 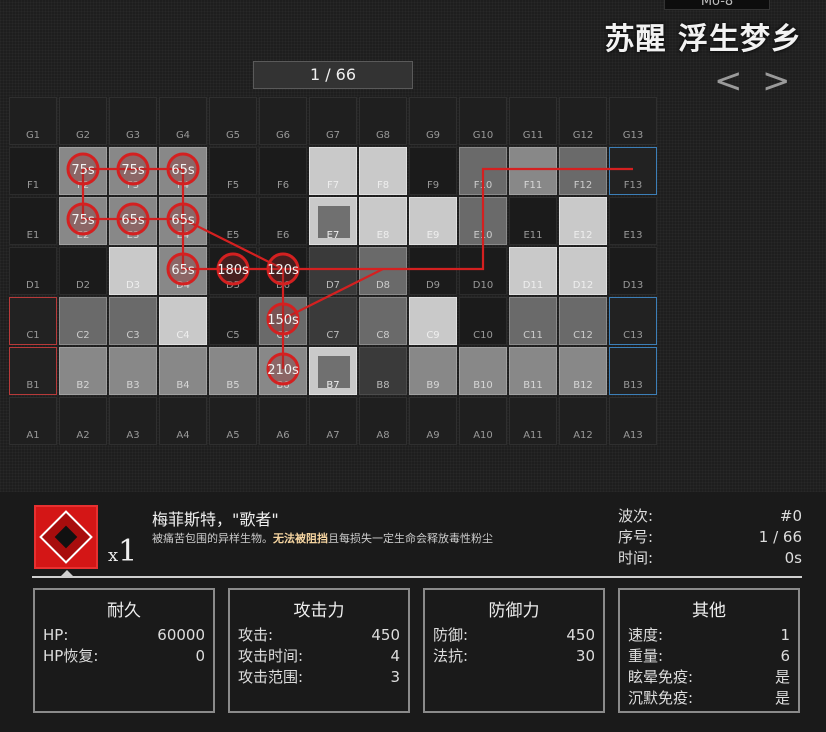 What do you see at coordinates (633, 321) in the screenshot?
I see `tile-C13: C13` at bounding box center [633, 321].